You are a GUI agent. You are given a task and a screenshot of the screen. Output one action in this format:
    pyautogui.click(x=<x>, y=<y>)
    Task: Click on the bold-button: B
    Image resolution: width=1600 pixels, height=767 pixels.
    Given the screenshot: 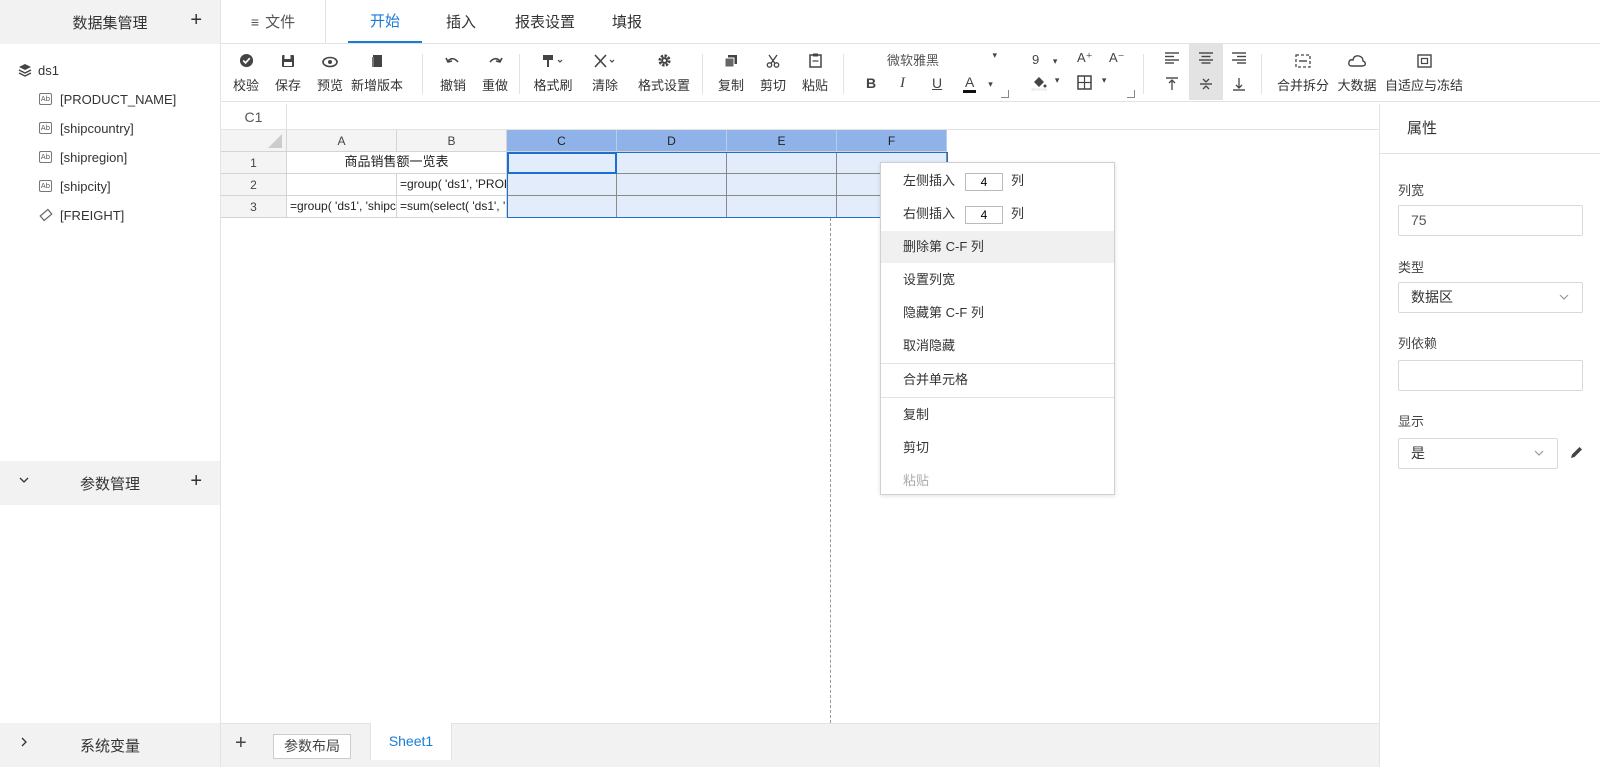 What is the action you would take?
    pyautogui.click(x=871, y=83)
    